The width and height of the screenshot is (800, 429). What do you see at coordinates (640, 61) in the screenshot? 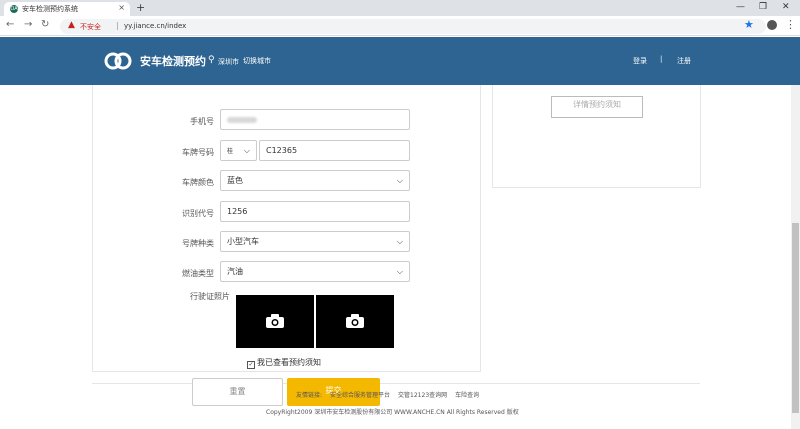
I see `login-link: 登录` at bounding box center [640, 61].